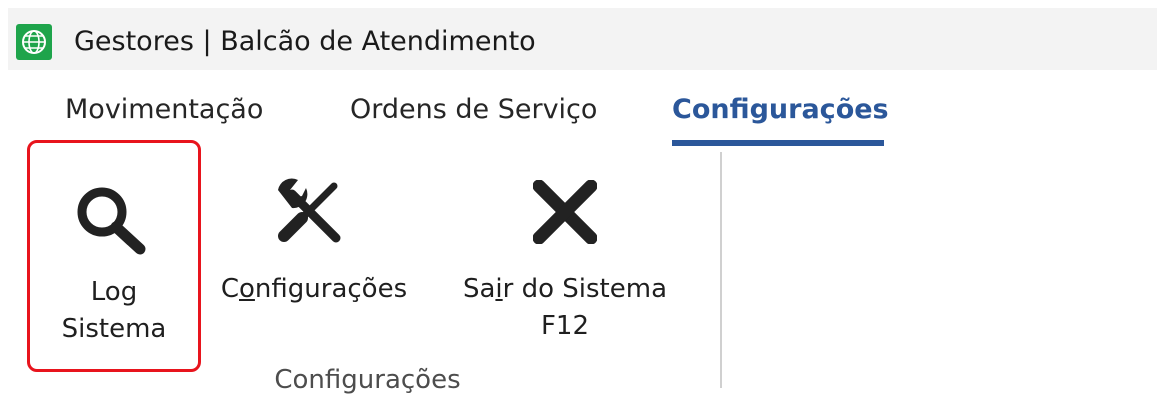 The width and height of the screenshot is (1157, 407). Describe the element at coordinates (114, 329) in the screenshot. I see `label-line-2: Sistema` at that location.